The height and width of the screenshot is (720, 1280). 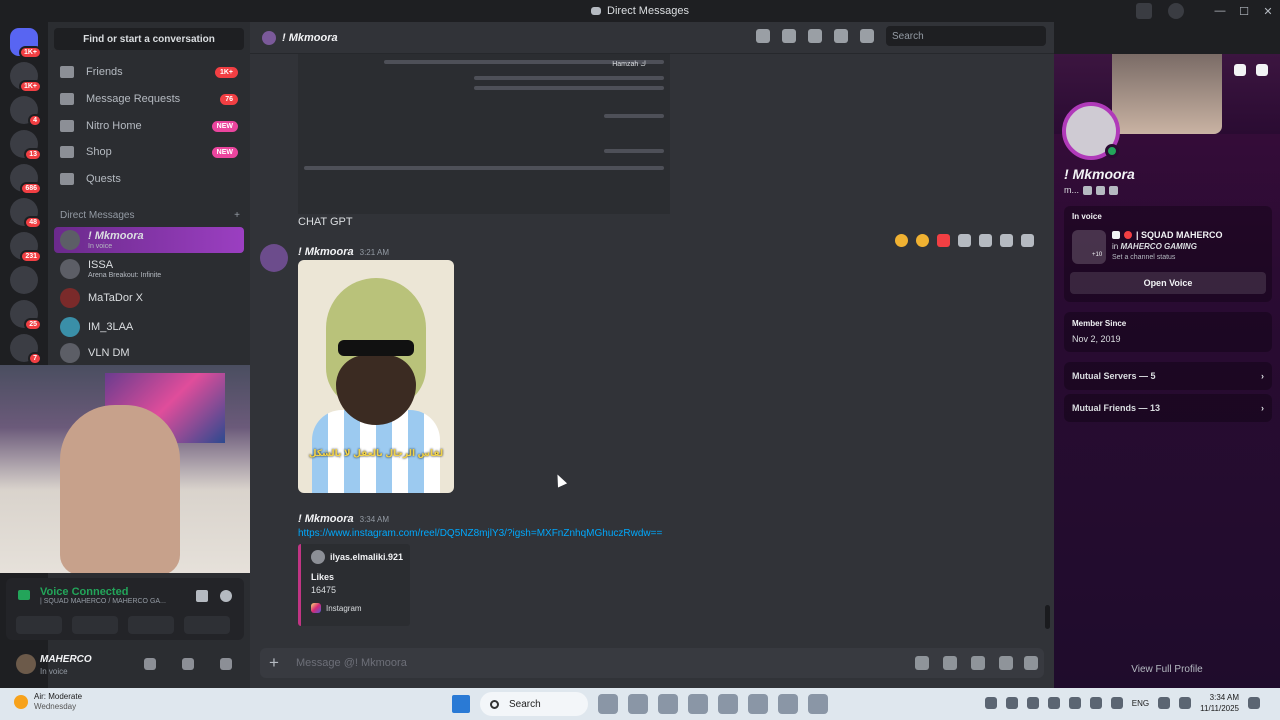 I want to click on dm-item-im3laa: IM_3LAA, so click(x=149, y=327).